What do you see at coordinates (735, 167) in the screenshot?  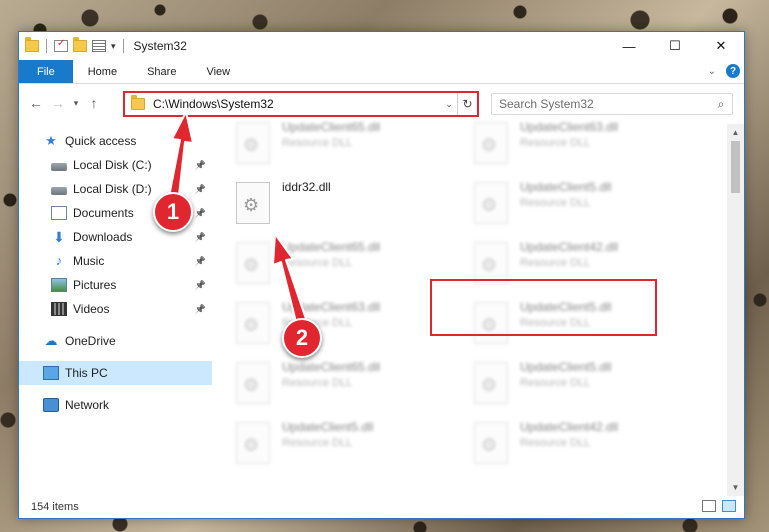 I see `scroll-thumb` at bounding box center [735, 167].